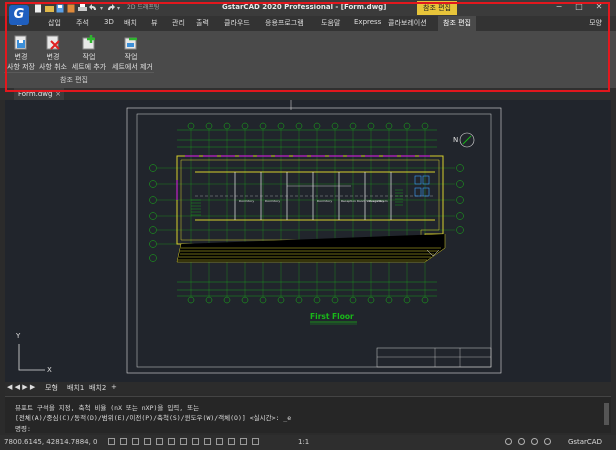 This screenshot has width=616, height=450. Describe the element at coordinates (237, 23) in the screenshot. I see `tab-cloud: 클라우드` at that location.